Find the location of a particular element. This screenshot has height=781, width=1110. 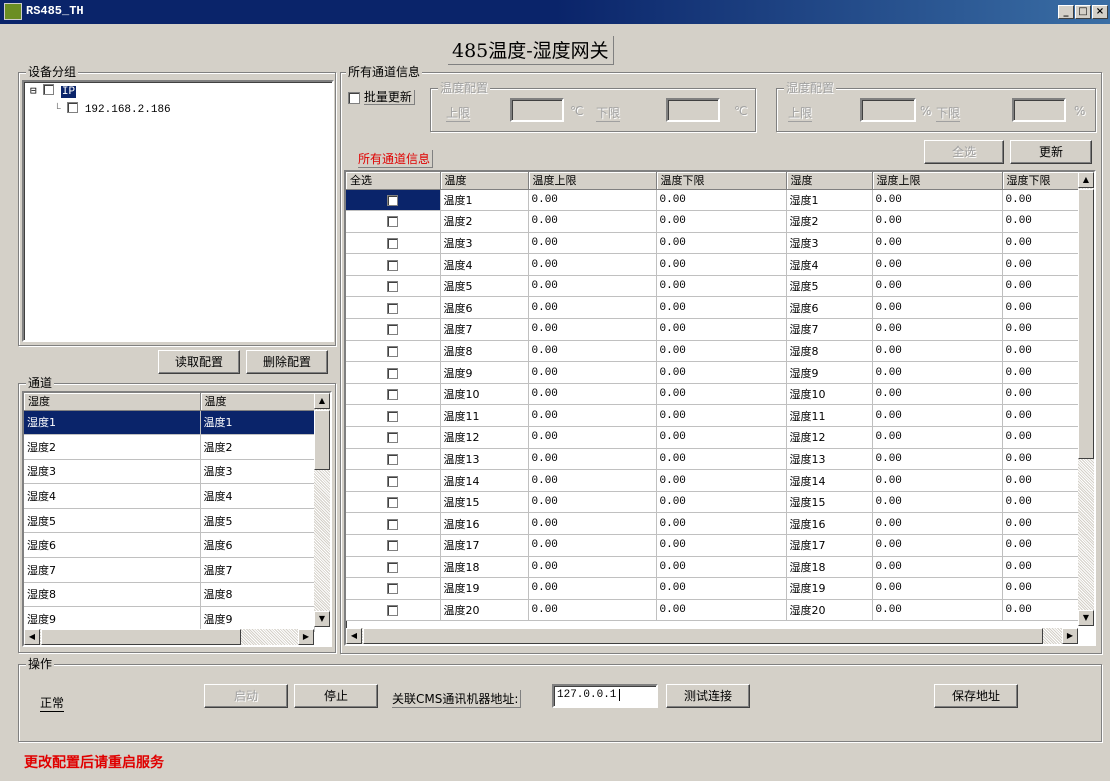

table-row: 温度9 0.00 0.00 湿度9 0.00 0.00 is located at coordinates (712, 372).